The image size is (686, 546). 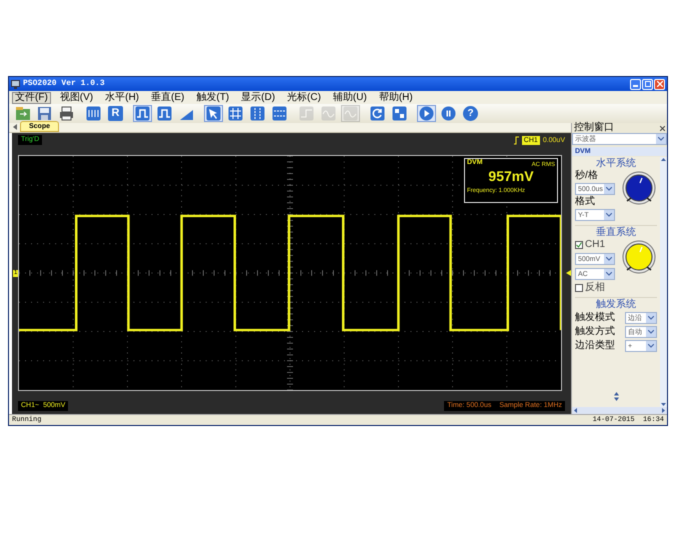 What do you see at coordinates (212, 98) in the screenshot?
I see `menu-item: 触发(T)` at bounding box center [212, 98].